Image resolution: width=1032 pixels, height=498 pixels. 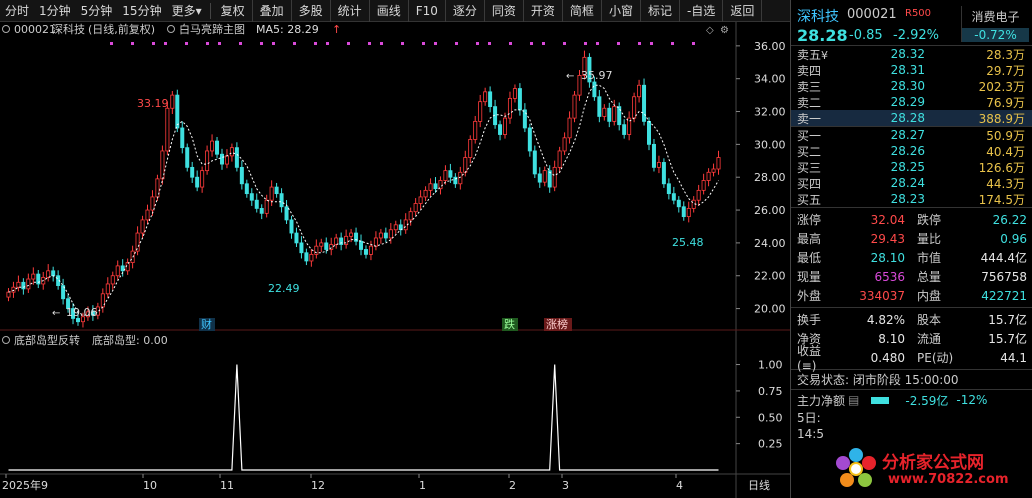 I want to click on ask-price: 28.32, so click(x=907, y=54).